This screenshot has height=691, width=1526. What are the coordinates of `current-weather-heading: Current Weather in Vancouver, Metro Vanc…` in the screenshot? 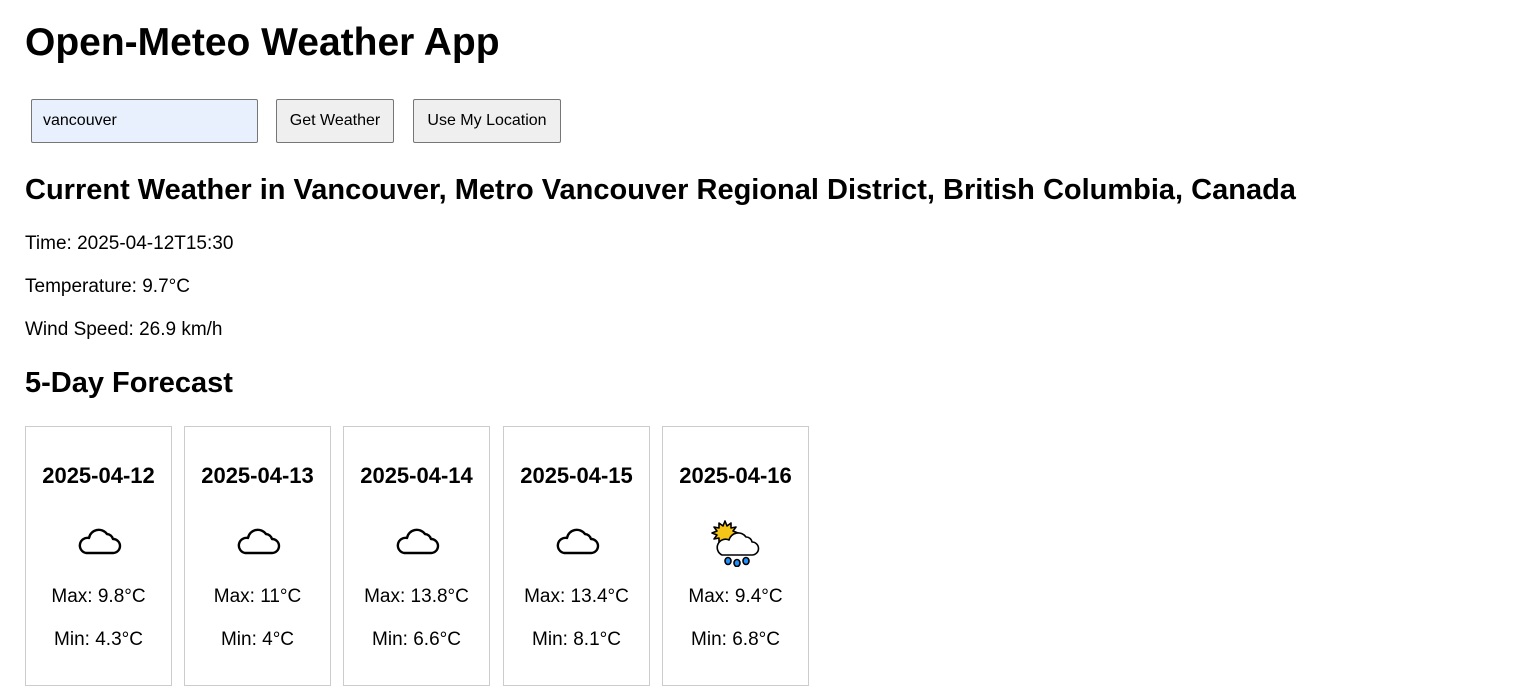 It's located at (660, 190).